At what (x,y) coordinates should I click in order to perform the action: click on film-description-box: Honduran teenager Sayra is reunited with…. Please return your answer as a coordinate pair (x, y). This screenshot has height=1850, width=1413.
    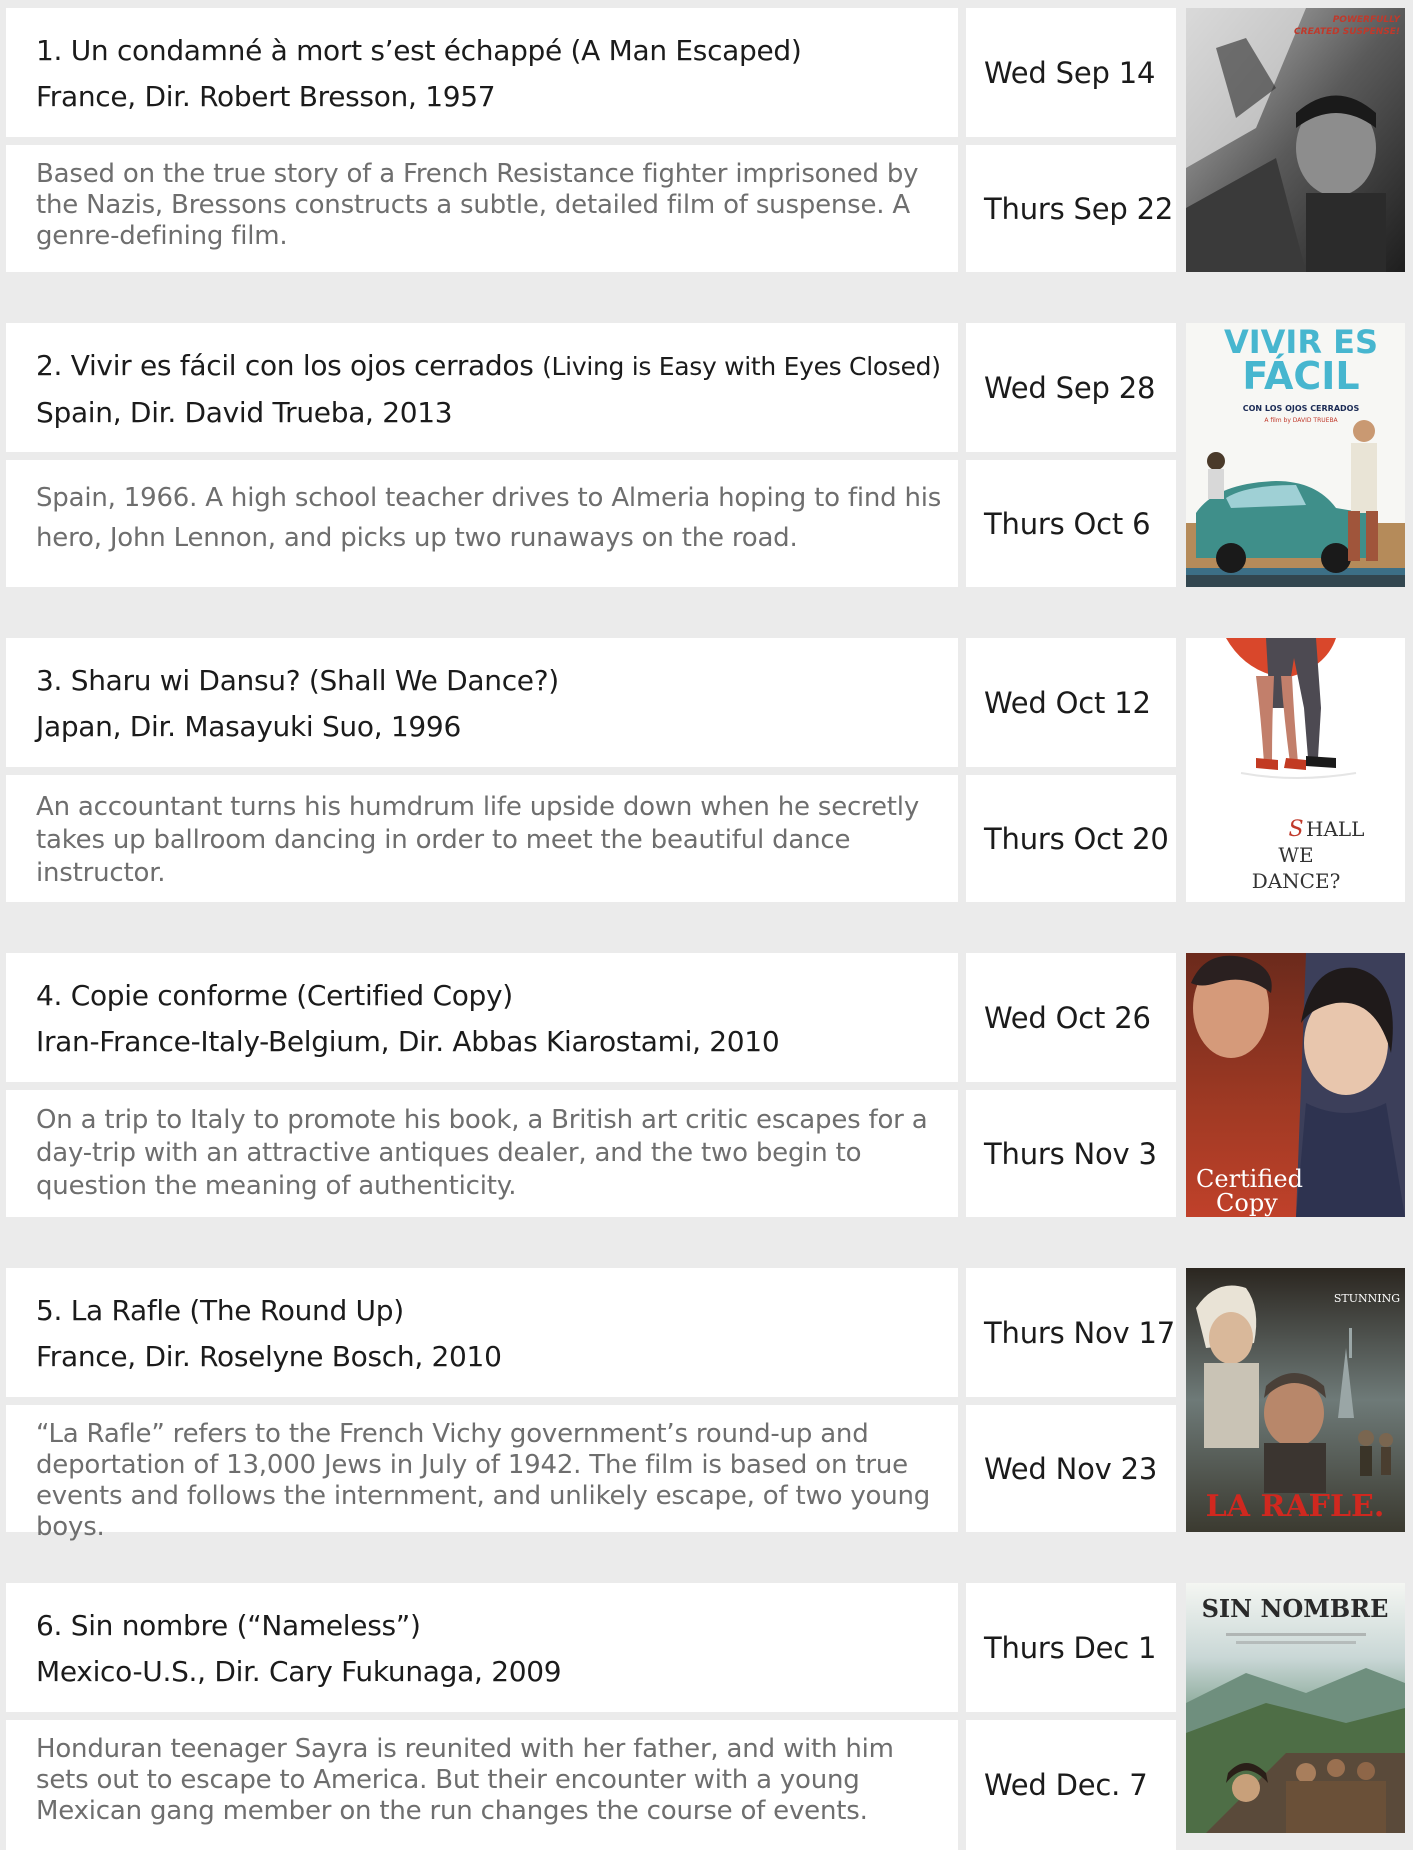
    Looking at the image, I should click on (482, 1785).